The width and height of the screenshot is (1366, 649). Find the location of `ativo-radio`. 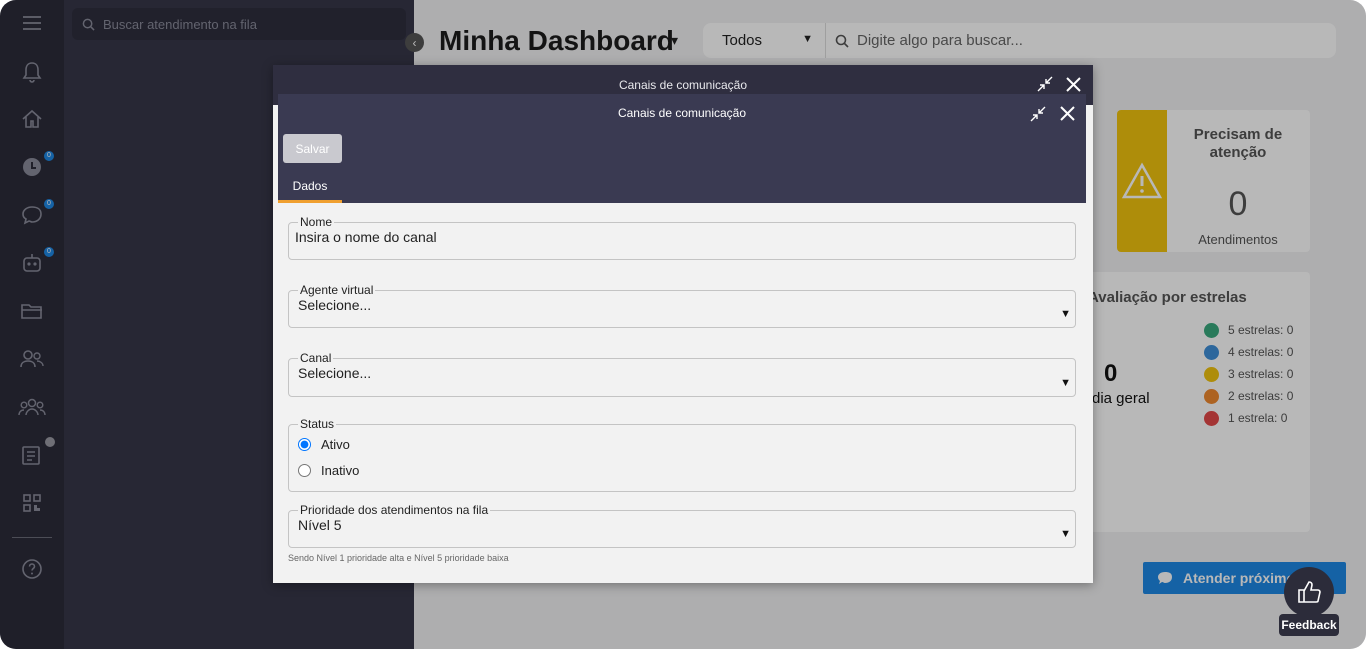

ativo-radio is located at coordinates (304, 444).